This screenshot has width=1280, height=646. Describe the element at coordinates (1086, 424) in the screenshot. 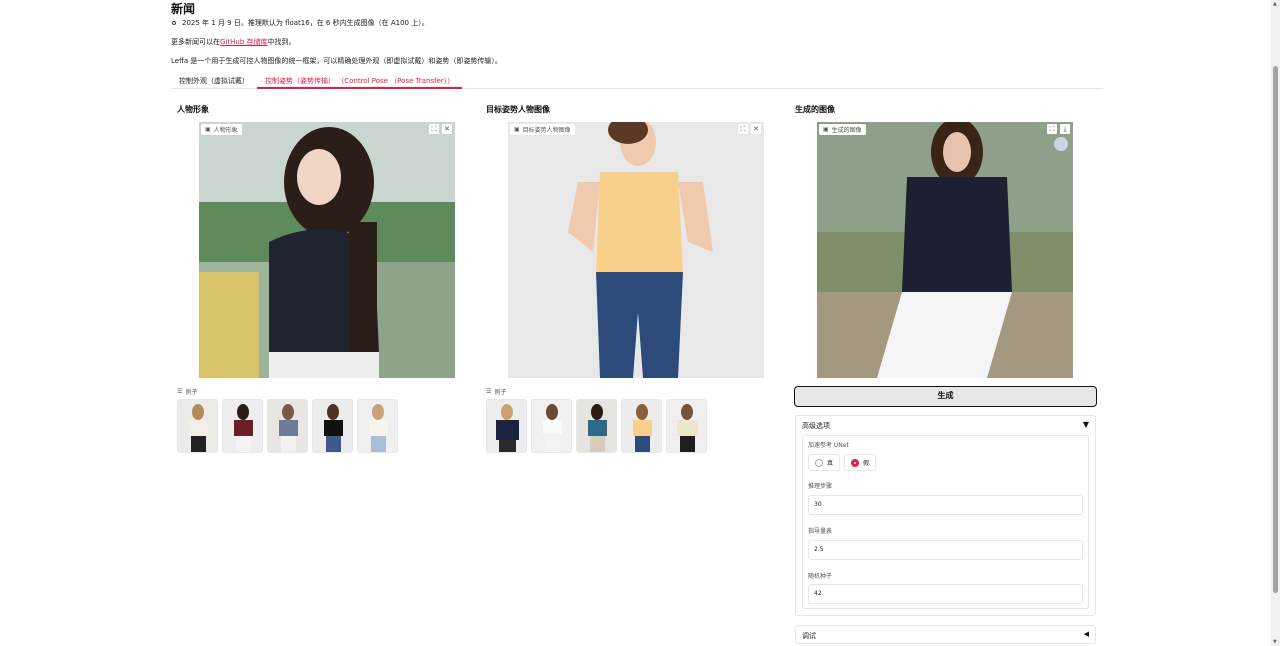

I see `caret-down-icon: ▼` at that location.